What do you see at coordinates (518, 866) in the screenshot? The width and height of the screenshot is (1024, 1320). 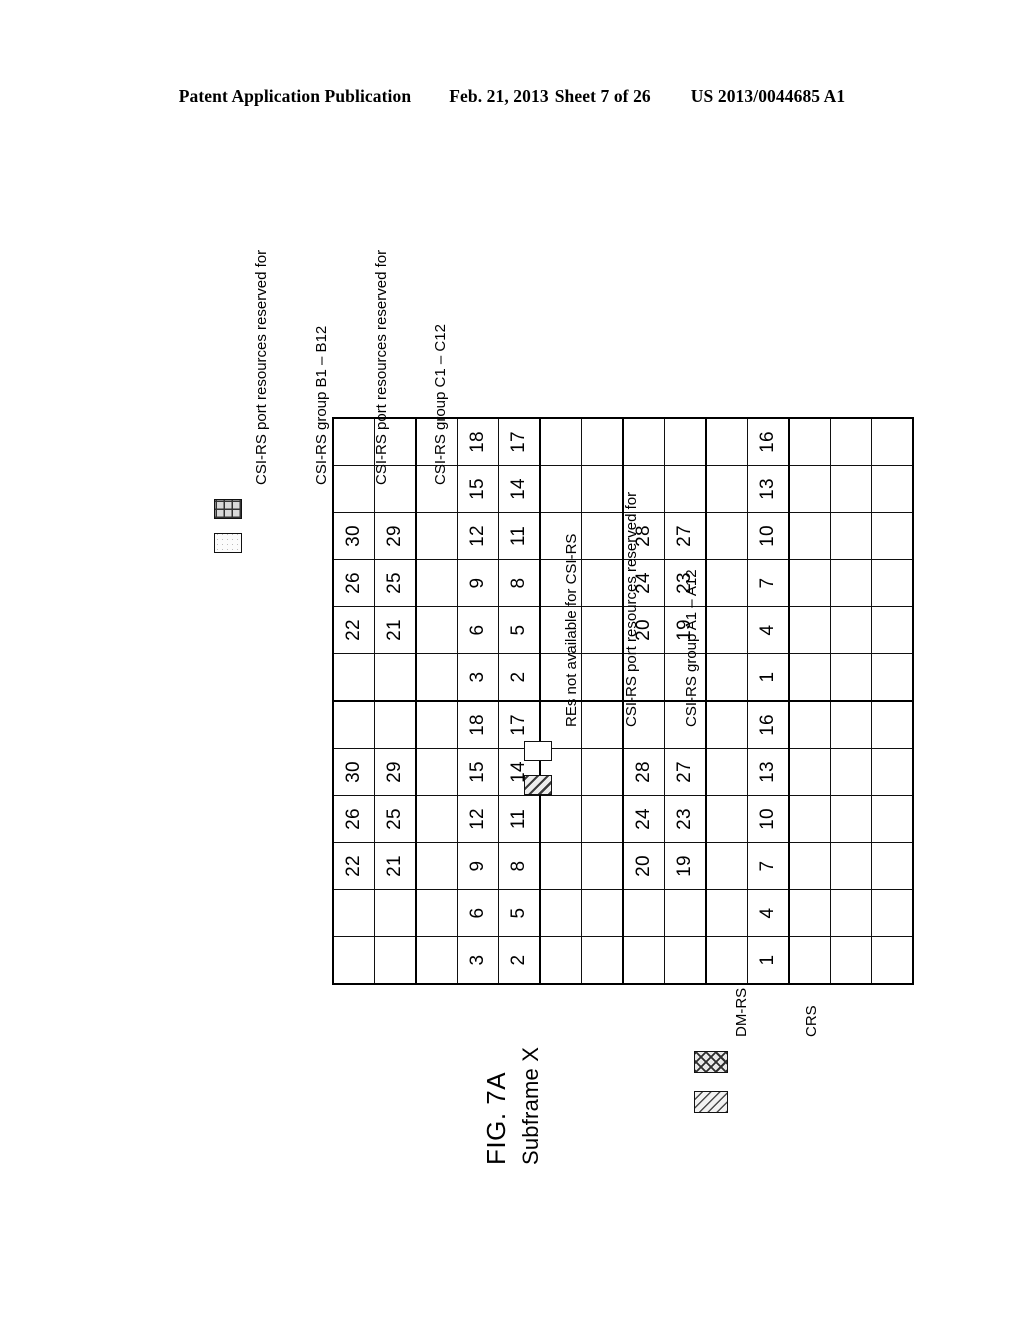 I see `grid-cell-value: 8` at bounding box center [518, 866].